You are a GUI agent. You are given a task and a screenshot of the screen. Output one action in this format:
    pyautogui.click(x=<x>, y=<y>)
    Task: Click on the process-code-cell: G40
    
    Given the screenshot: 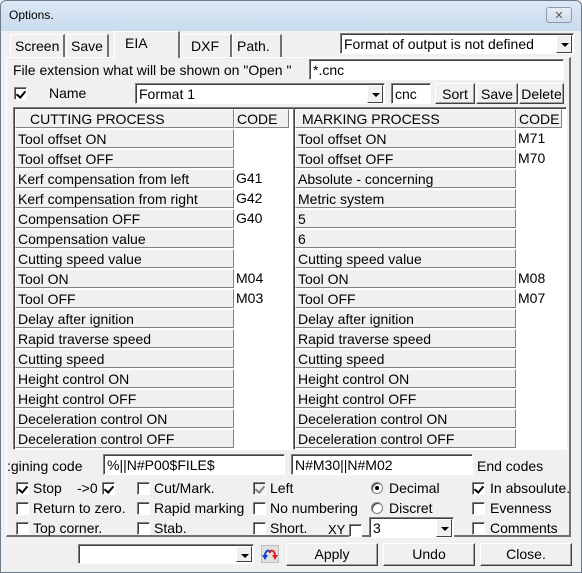 What is the action you would take?
    pyautogui.click(x=261, y=218)
    